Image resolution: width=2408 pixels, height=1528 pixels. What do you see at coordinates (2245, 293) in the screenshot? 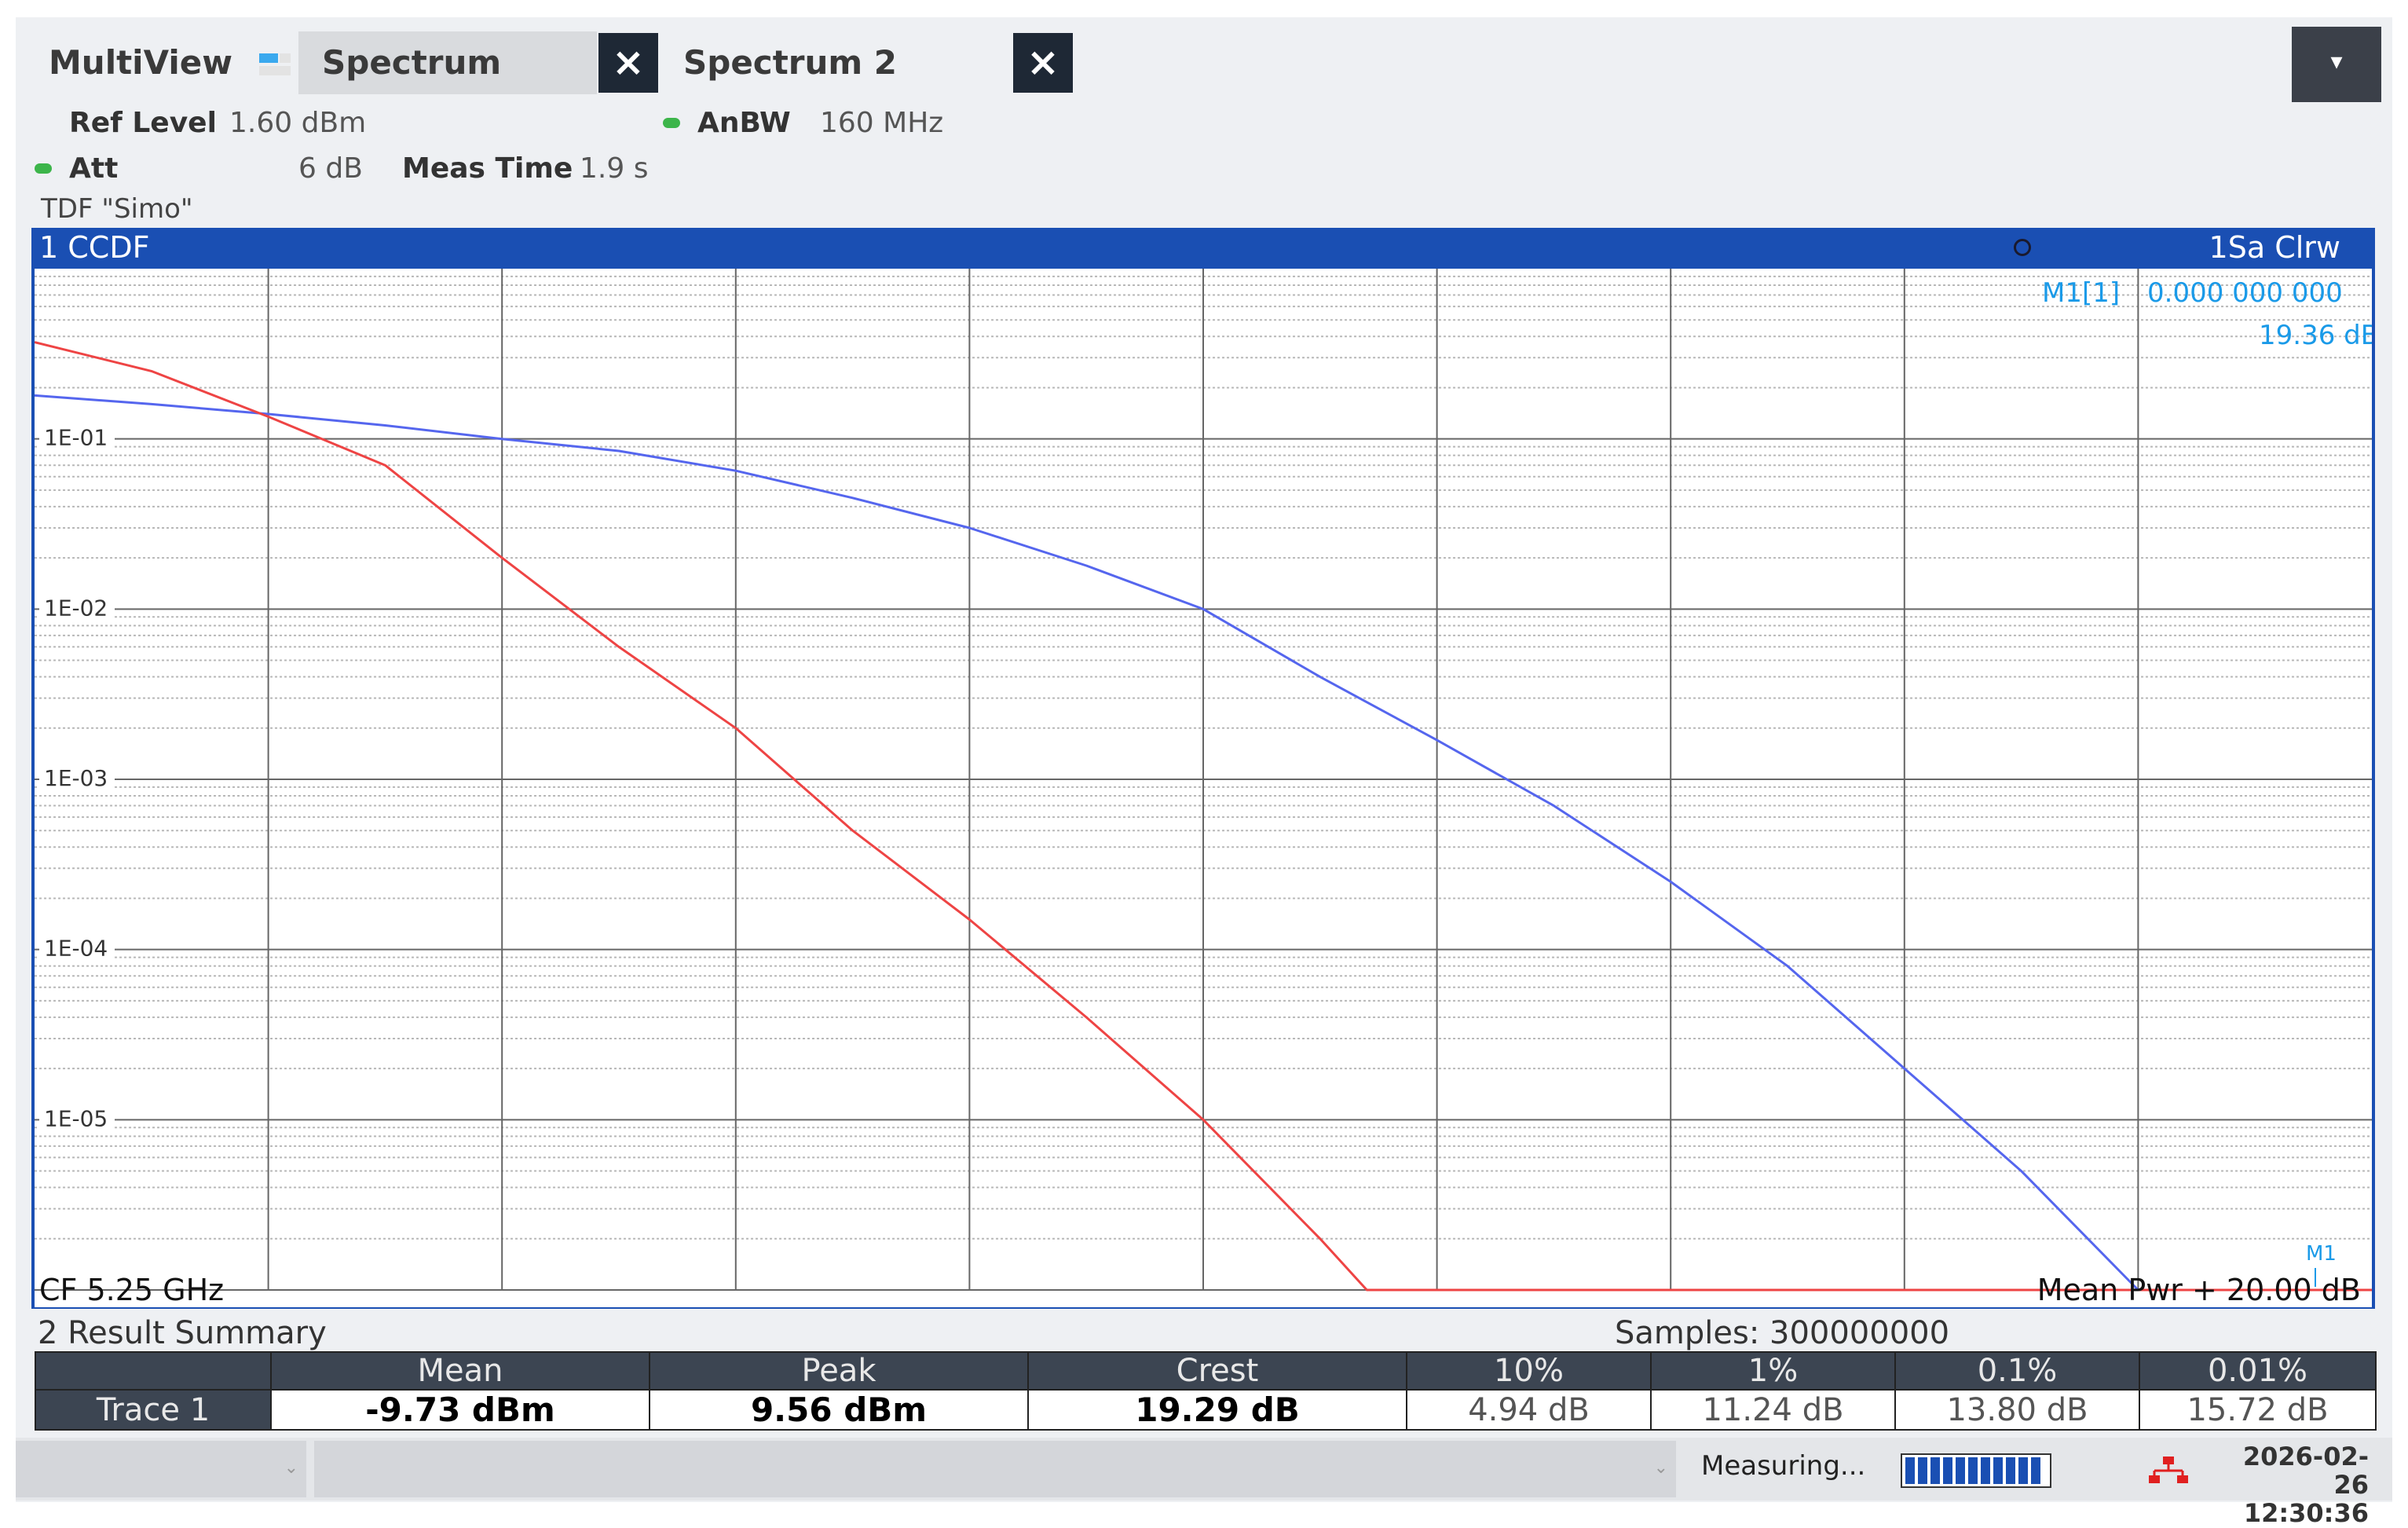
I see `marker-value-1: 0.000 000 000` at bounding box center [2245, 293].